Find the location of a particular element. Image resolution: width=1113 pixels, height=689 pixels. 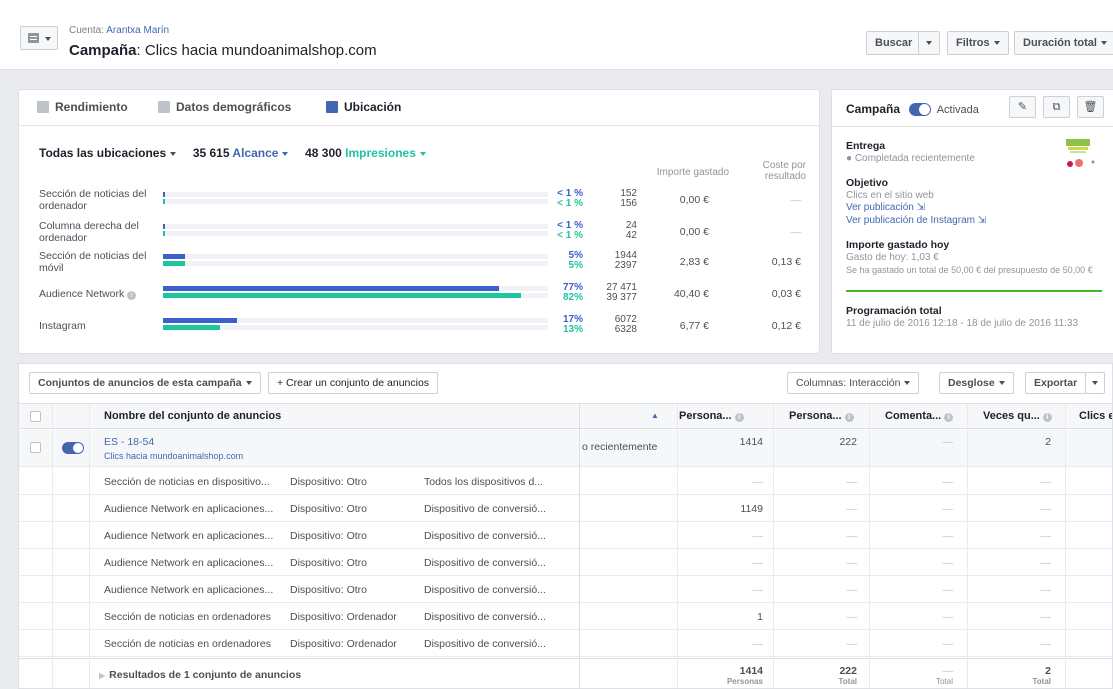

pencil-icon: ✎ is located at coordinates (1022, 107).